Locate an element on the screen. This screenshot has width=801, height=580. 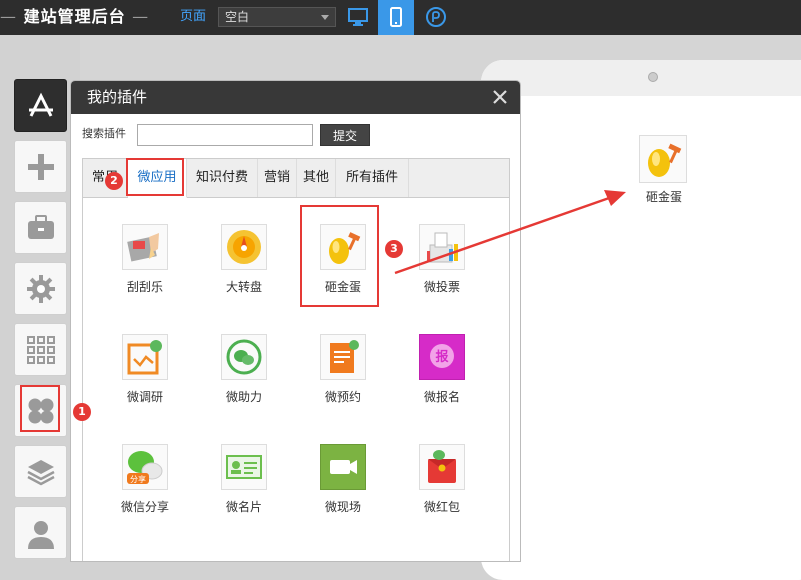
arrow-to-preview is located at coordinates (510, 232).